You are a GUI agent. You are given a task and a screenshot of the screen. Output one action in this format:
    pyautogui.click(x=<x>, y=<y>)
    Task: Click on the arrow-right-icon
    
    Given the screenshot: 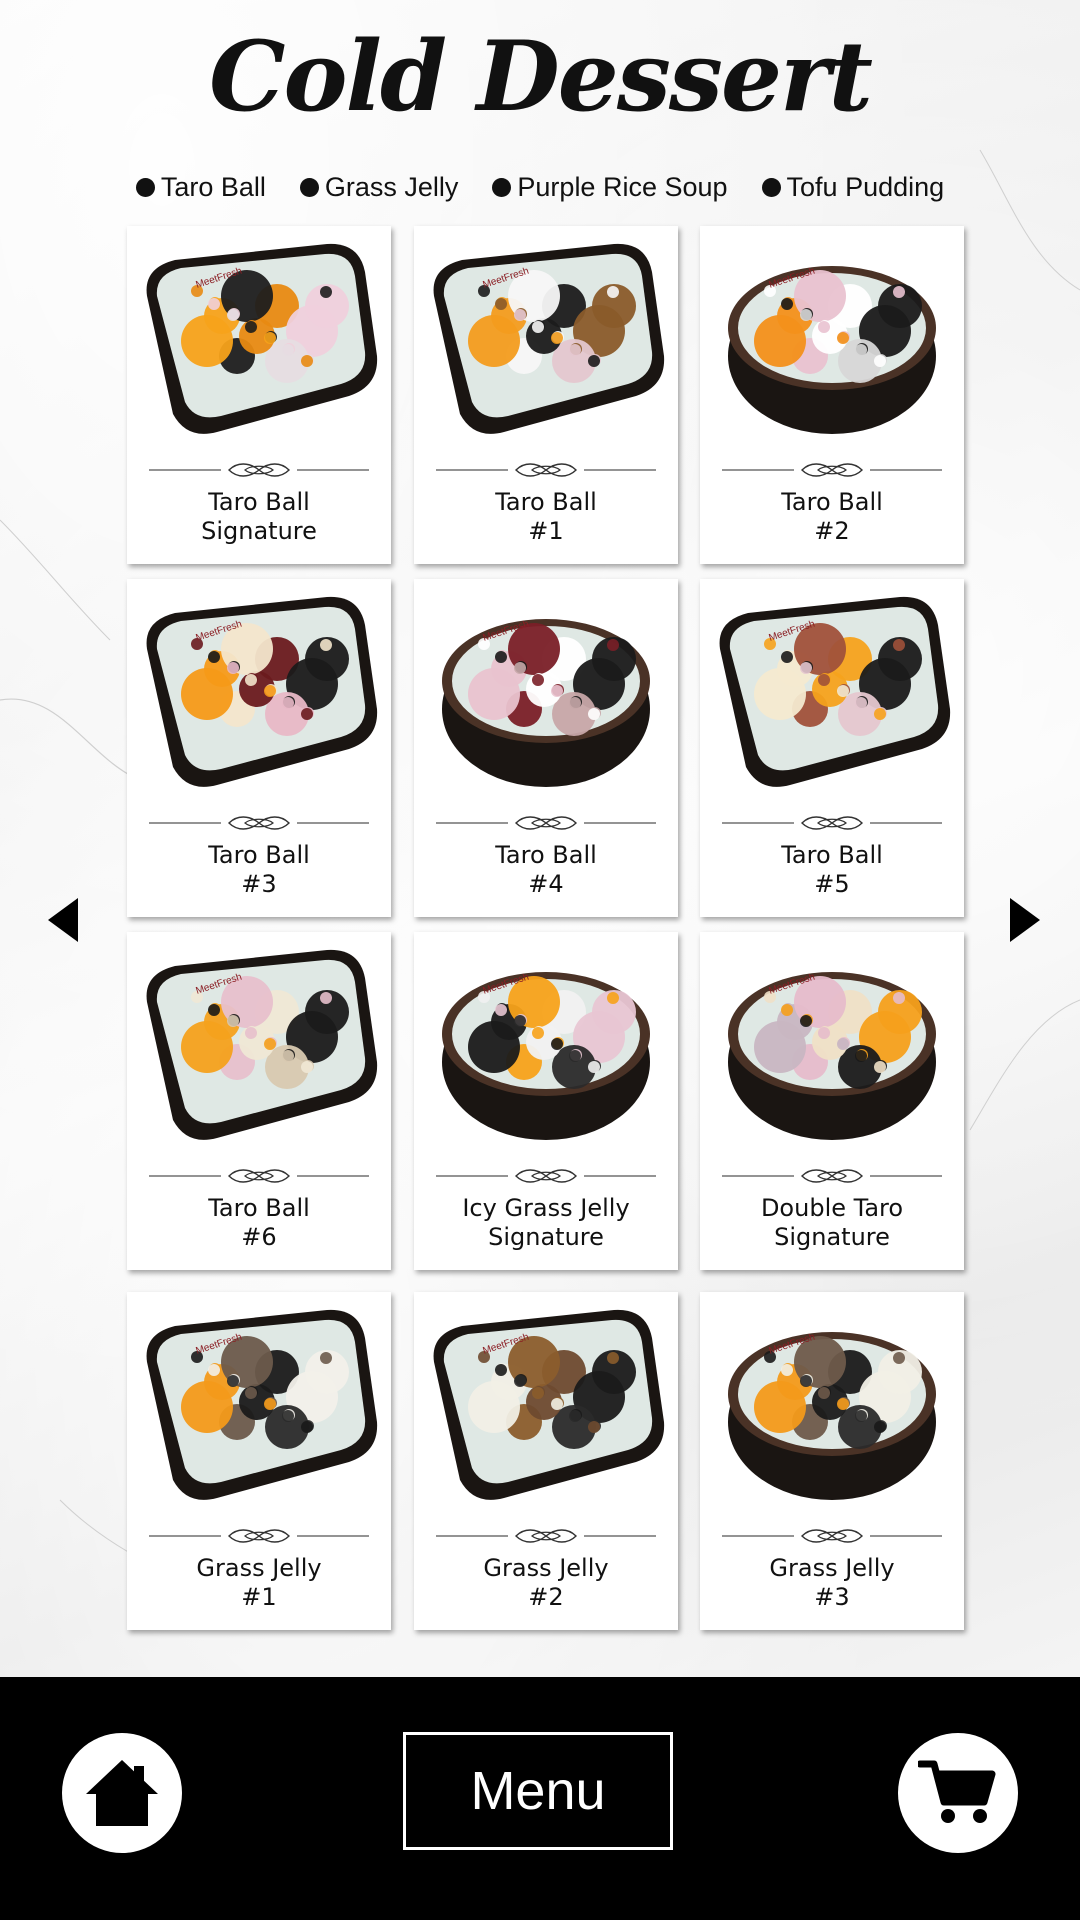 What is the action you would take?
    pyautogui.click(x=1025, y=920)
    